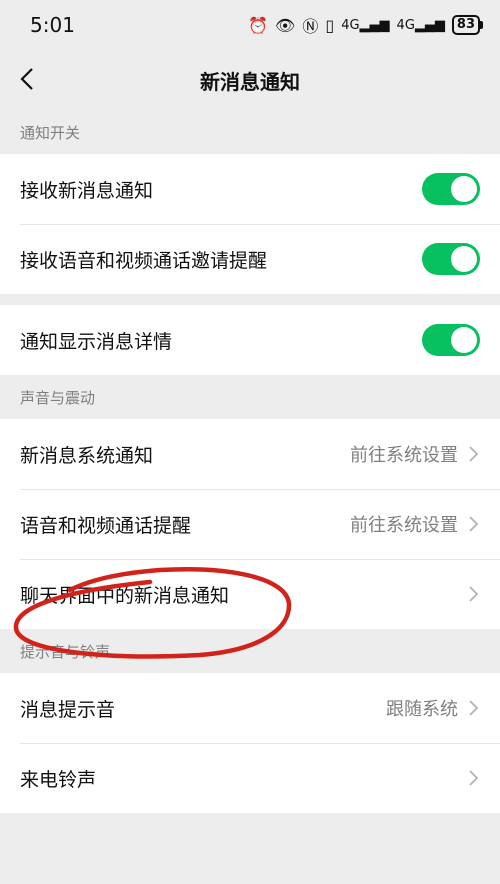  I want to click on row-label: 聊天界面中的新消息通知, so click(125, 595).